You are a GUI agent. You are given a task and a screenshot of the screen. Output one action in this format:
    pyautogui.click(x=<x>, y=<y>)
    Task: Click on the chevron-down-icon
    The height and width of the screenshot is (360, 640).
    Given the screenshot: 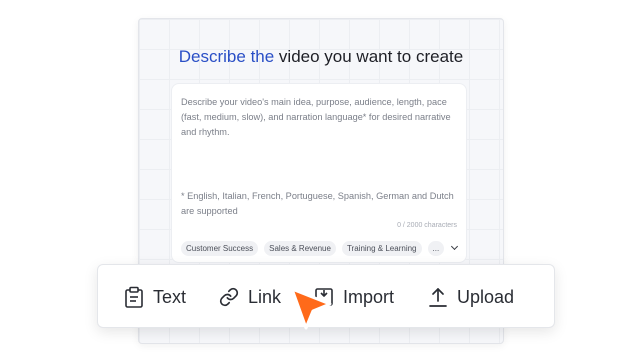 What is the action you would take?
    pyautogui.click(x=454, y=248)
    